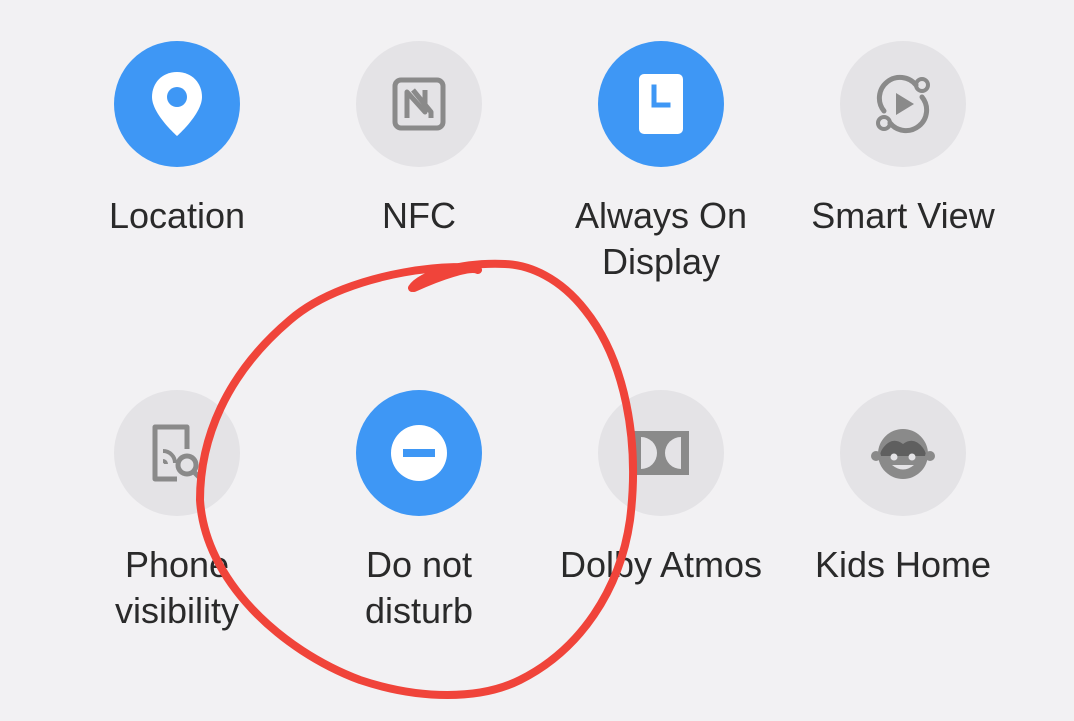 The image size is (1074, 721). I want to click on tile-always-on-display: Always On Display, so click(661, 163).